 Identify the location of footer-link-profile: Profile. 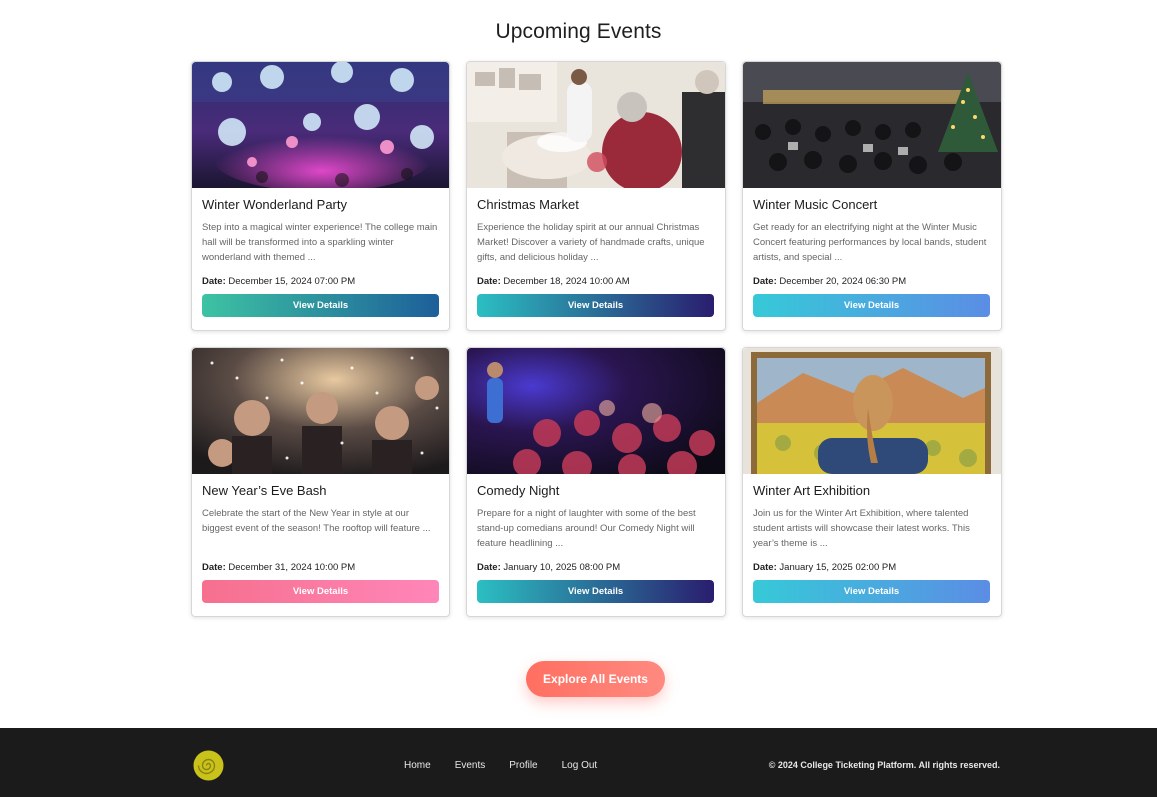
(523, 765).